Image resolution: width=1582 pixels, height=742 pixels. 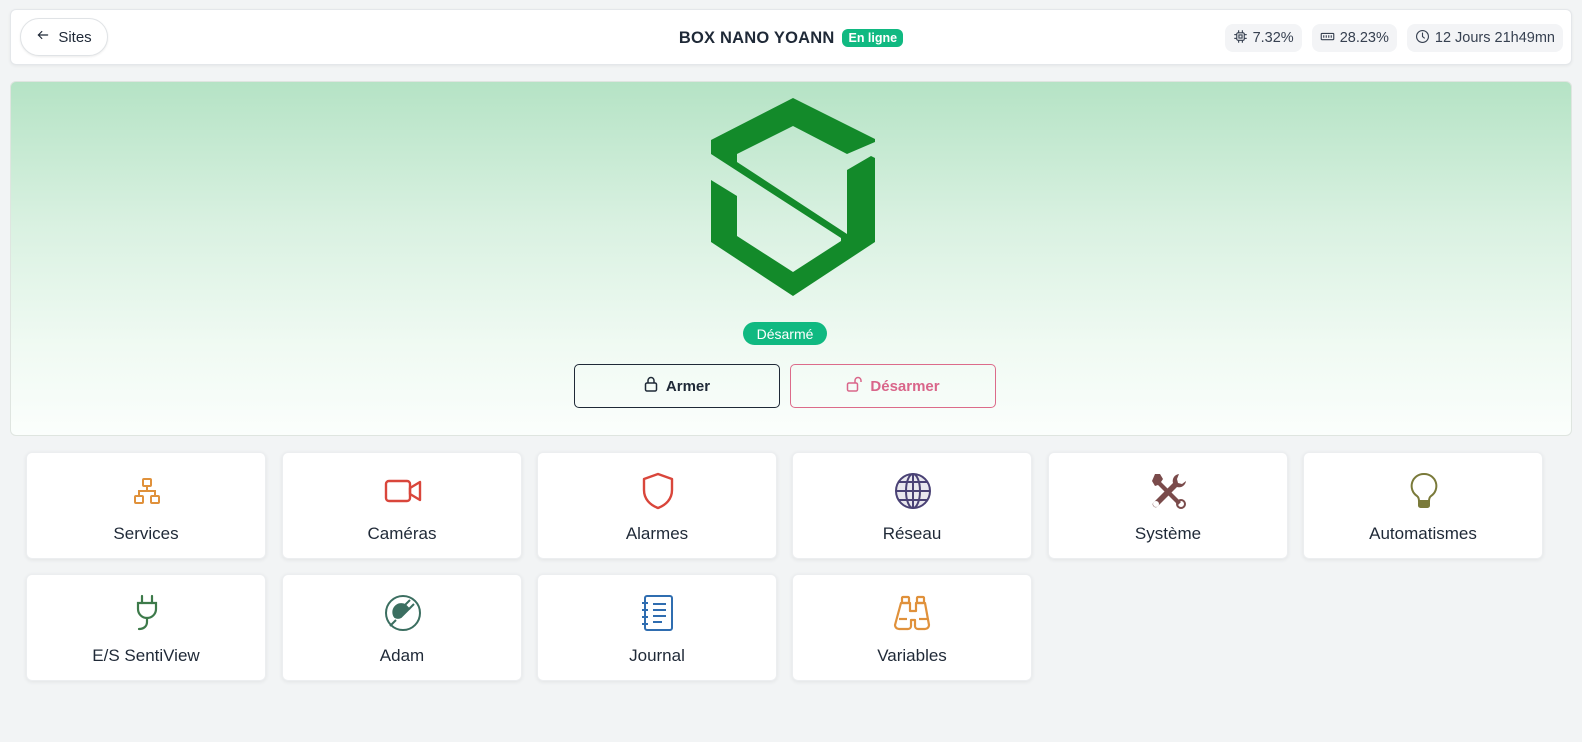 What do you see at coordinates (1168, 533) in the screenshot?
I see `tile-label: Système` at bounding box center [1168, 533].